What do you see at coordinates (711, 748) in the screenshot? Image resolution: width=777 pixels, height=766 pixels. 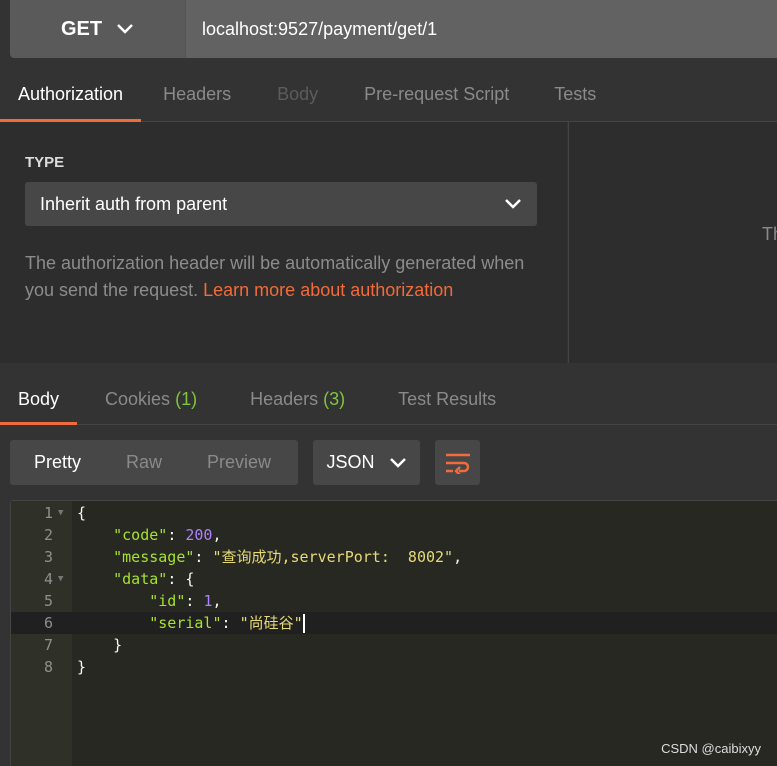 I see `watermark: CSDN @caibixyy` at bounding box center [711, 748].